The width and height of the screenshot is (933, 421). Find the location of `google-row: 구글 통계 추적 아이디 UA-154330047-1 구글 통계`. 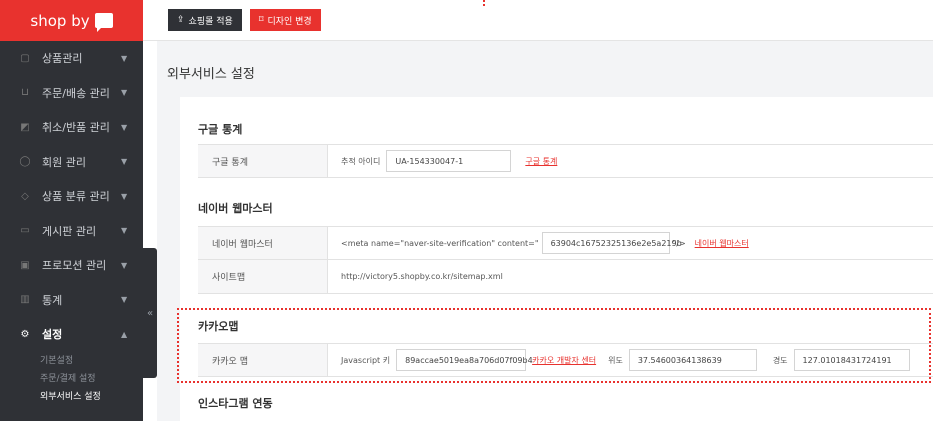

google-row: 구글 통계 추적 아이디 UA-154330047-1 구글 통계 is located at coordinates (565, 161).